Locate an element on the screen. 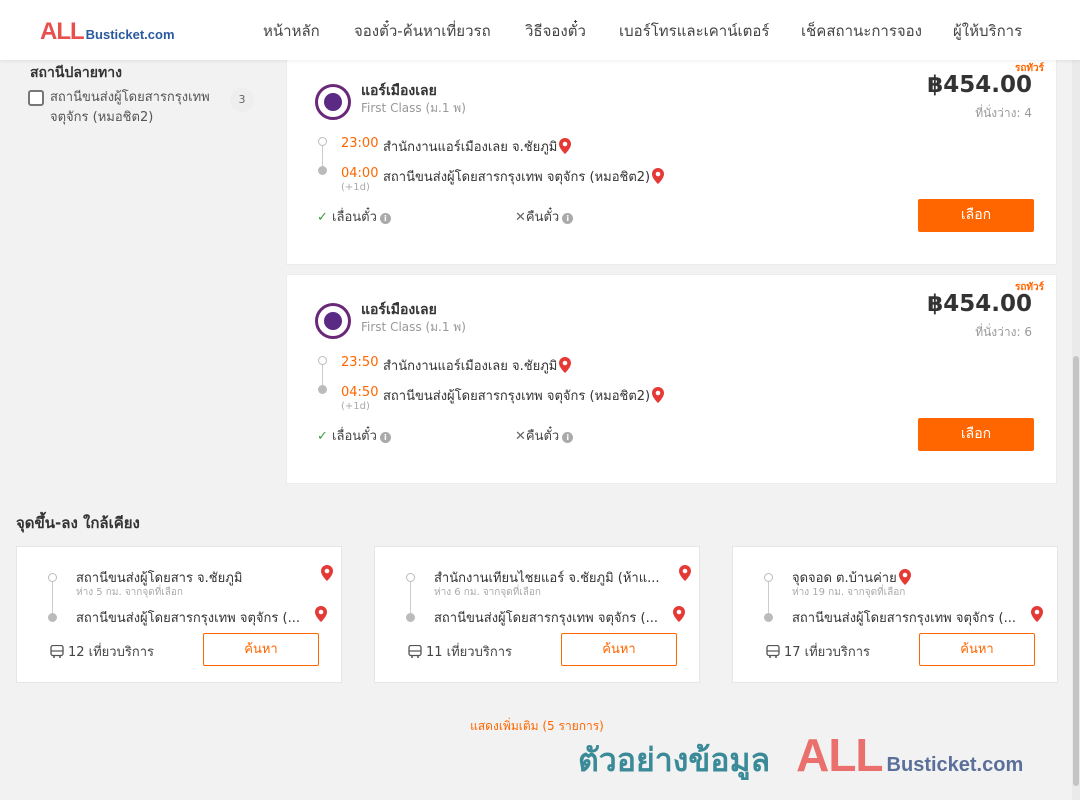 The height and width of the screenshot is (800, 1080). nav-contact-counter: เบอร์โทรและเคาน์เตอร์ is located at coordinates (694, 31).